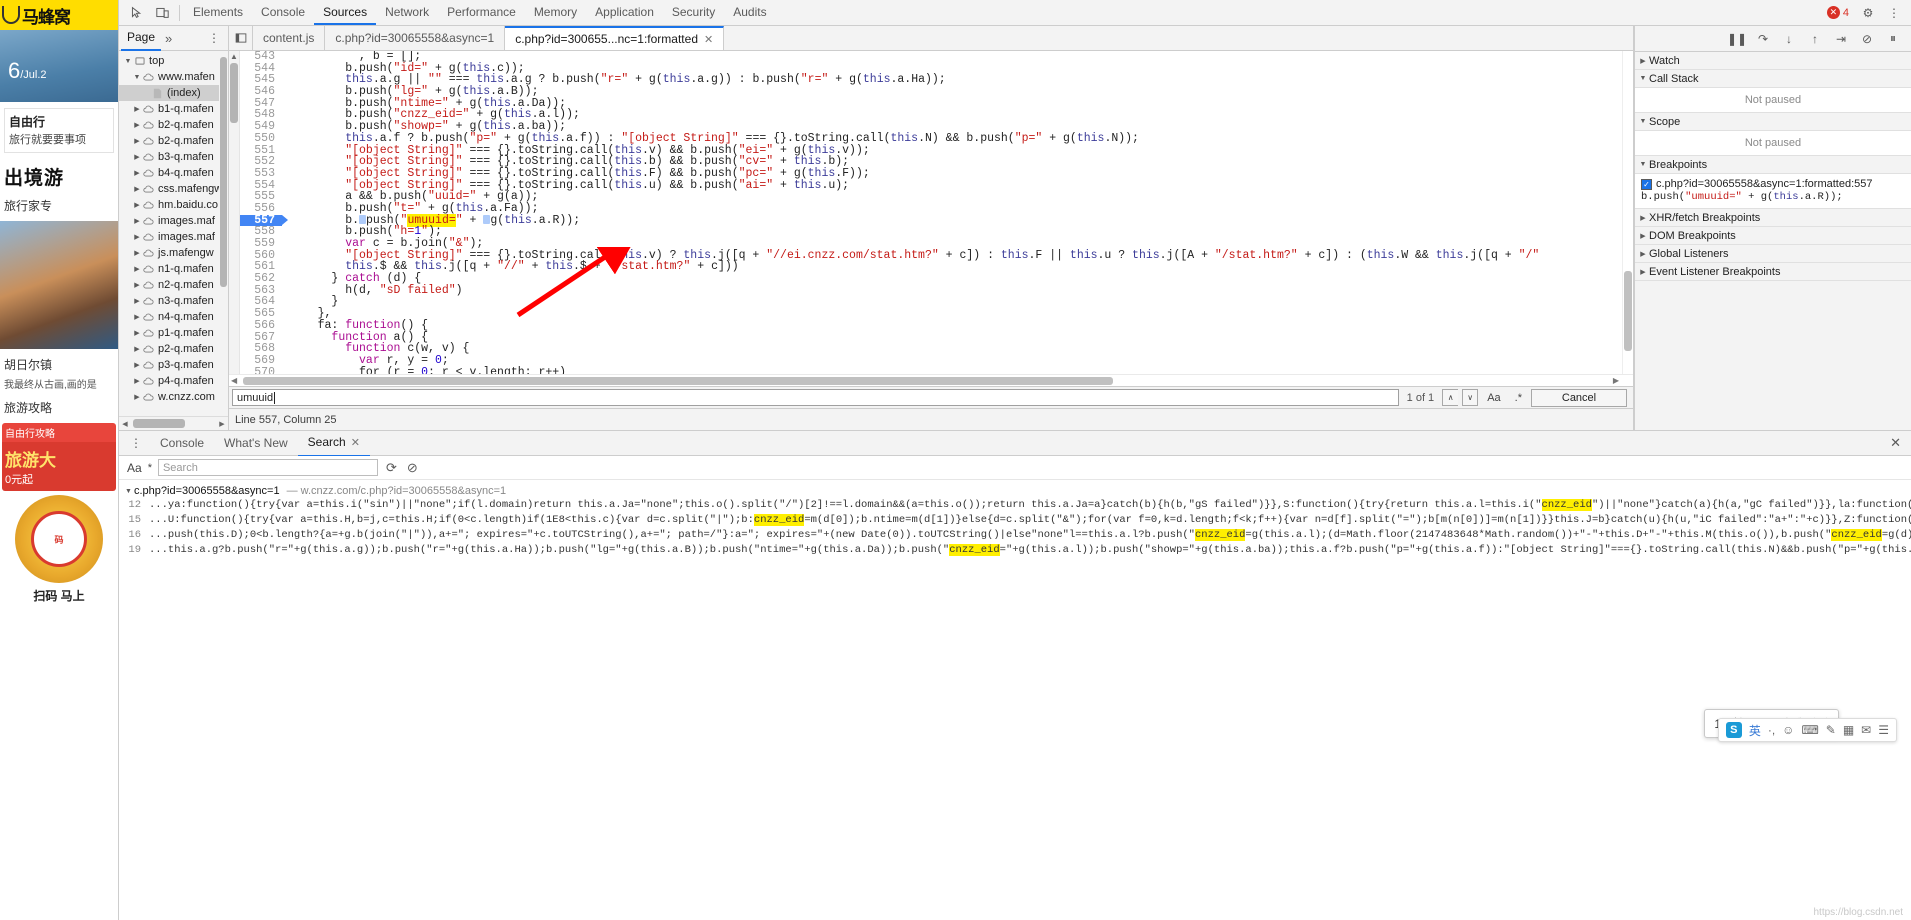  Describe the element at coordinates (931, 209) in the screenshot. I see `code-line: 556 b.push("t=" + g(this.a.Fa));` at that location.